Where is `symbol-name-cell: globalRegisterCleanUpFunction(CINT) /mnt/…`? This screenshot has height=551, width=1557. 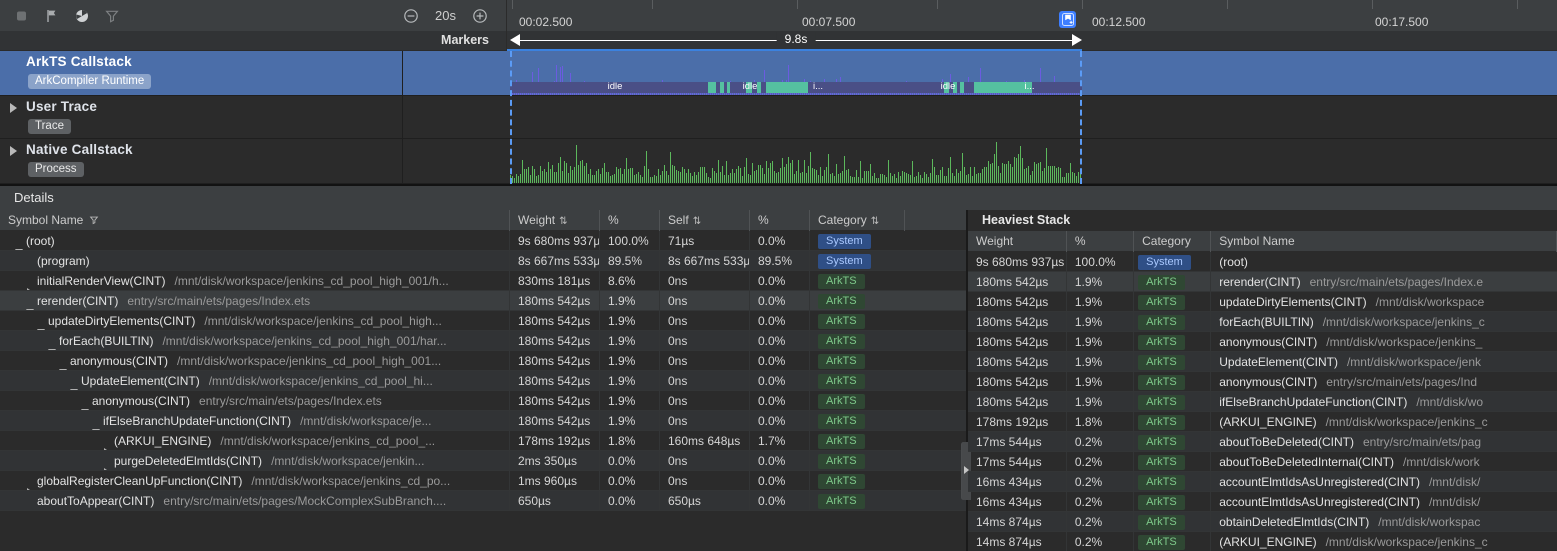 symbol-name-cell: globalRegisterCleanUpFunction(CINT) /mnt/… is located at coordinates (255, 480).